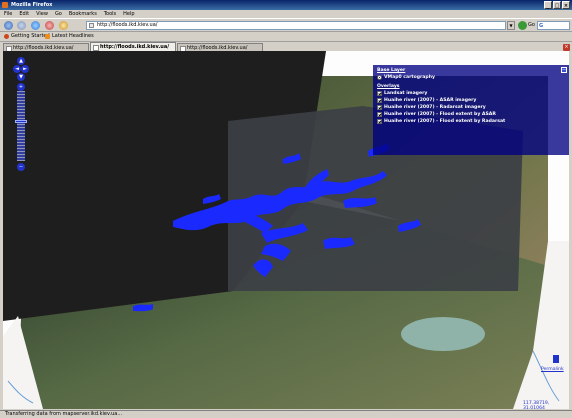 Image resolution: width=572 pixels, height=418 pixels. What do you see at coordinates (30, 36) in the screenshot?
I see `bookmark-label: Getting Started` at bounding box center [30, 36].